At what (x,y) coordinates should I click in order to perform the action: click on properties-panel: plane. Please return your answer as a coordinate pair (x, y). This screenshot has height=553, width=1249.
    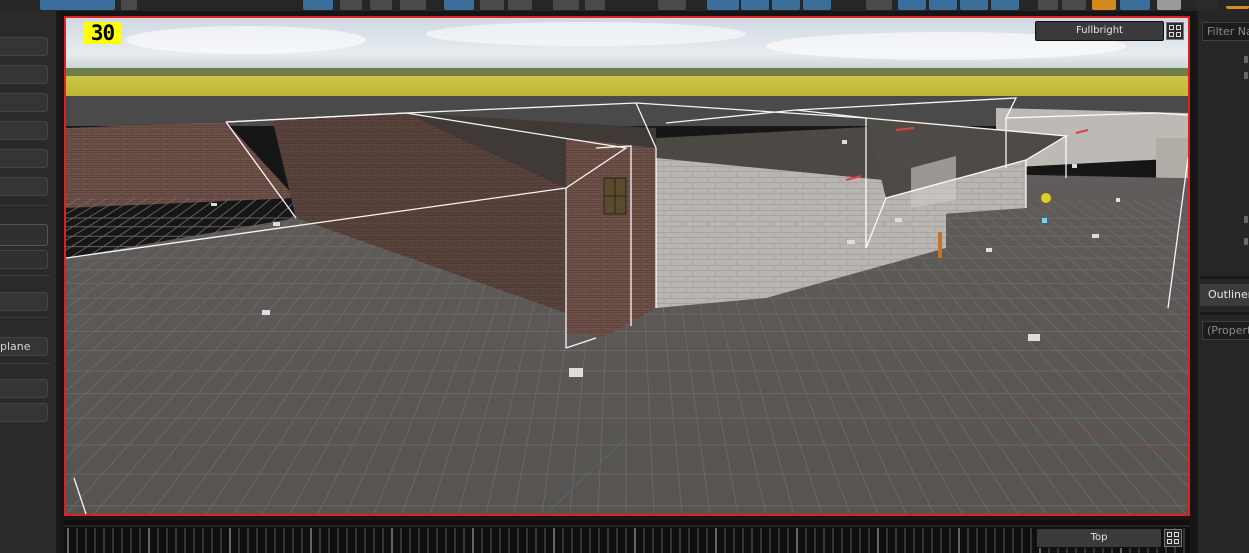
    Looking at the image, I should click on (28, 282).